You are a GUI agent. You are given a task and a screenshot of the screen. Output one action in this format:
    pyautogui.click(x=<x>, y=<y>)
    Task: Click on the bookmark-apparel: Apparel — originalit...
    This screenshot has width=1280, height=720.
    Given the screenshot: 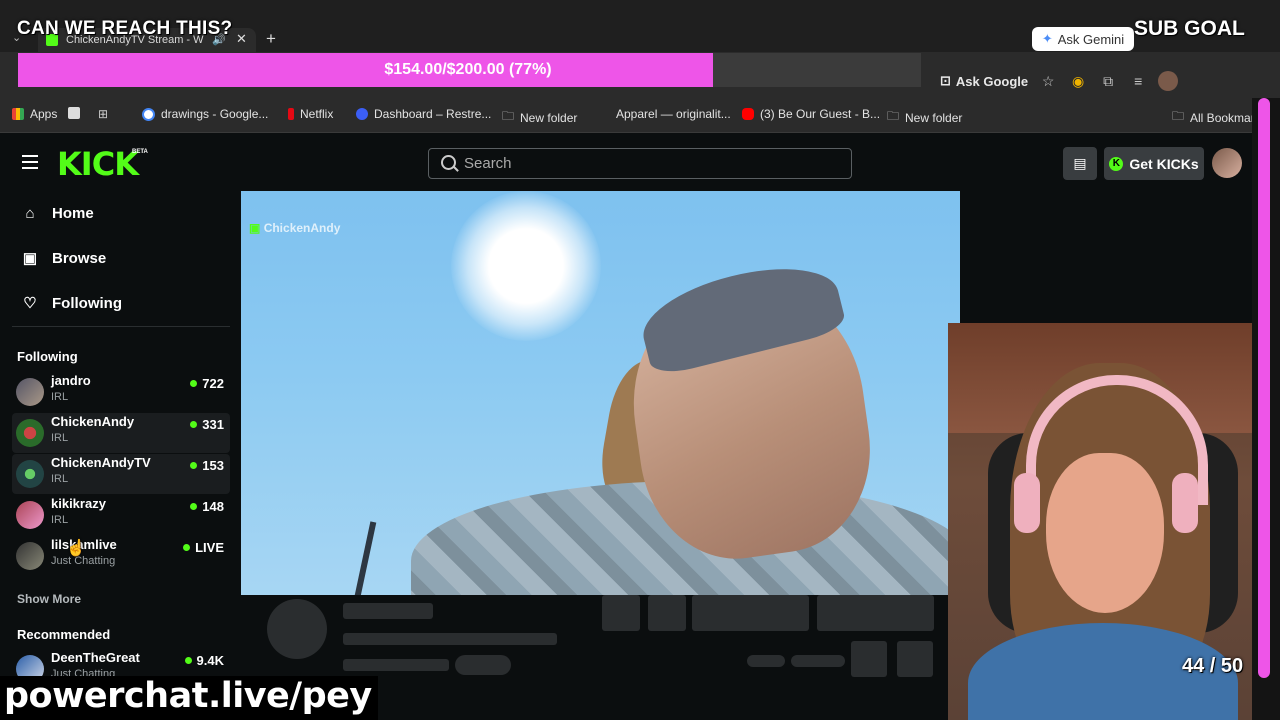 What is the action you would take?
    pyautogui.click(x=673, y=114)
    